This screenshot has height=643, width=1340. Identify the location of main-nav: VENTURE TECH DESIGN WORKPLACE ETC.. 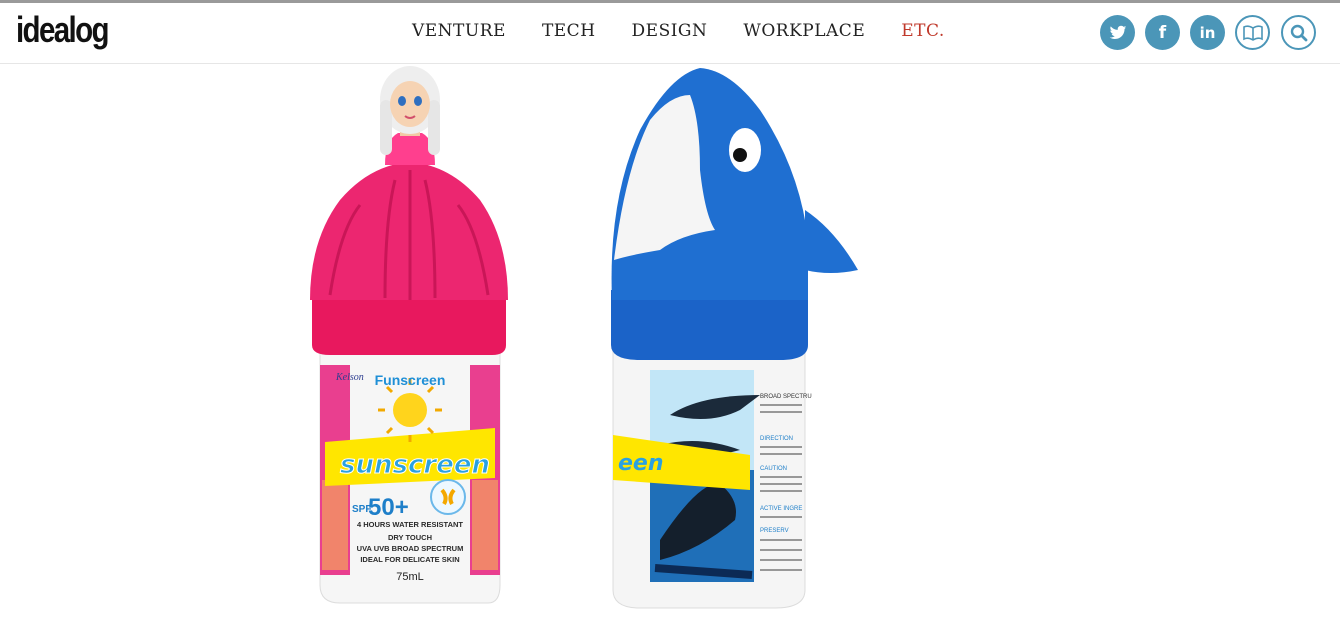
(696, 31).